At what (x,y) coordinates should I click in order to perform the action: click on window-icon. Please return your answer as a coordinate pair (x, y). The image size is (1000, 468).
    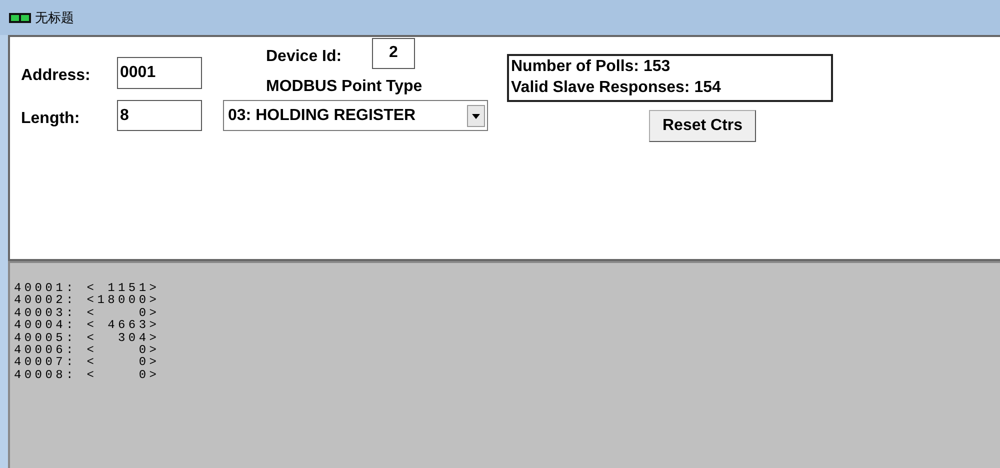
    Looking at the image, I should click on (20, 17).